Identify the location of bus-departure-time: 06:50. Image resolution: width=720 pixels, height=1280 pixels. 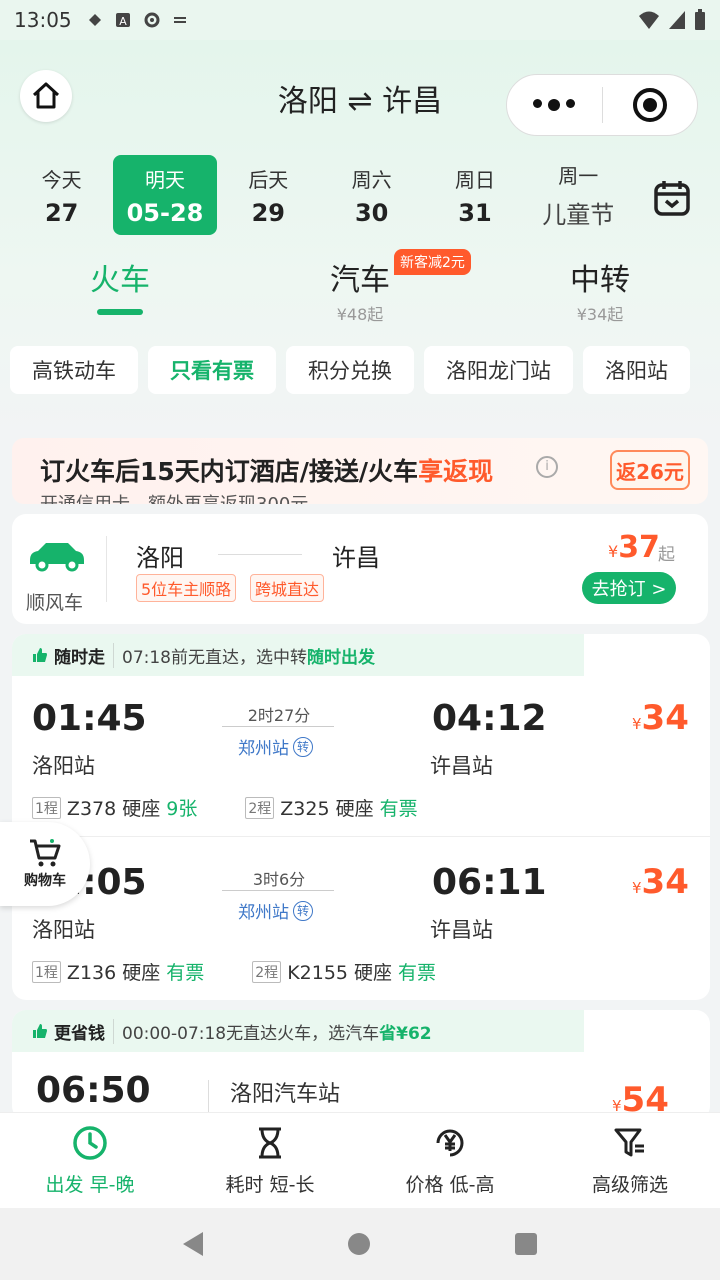
(93, 1090).